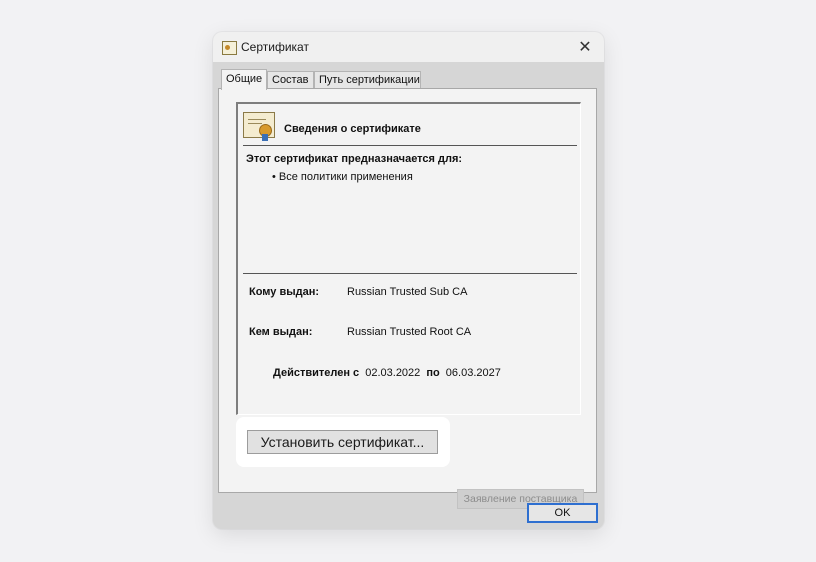 This screenshot has height=562, width=816. What do you see at coordinates (316, 373) in the screenshot?
I see `valid-from-label: Действителен с` at bounding box center [316, 373].